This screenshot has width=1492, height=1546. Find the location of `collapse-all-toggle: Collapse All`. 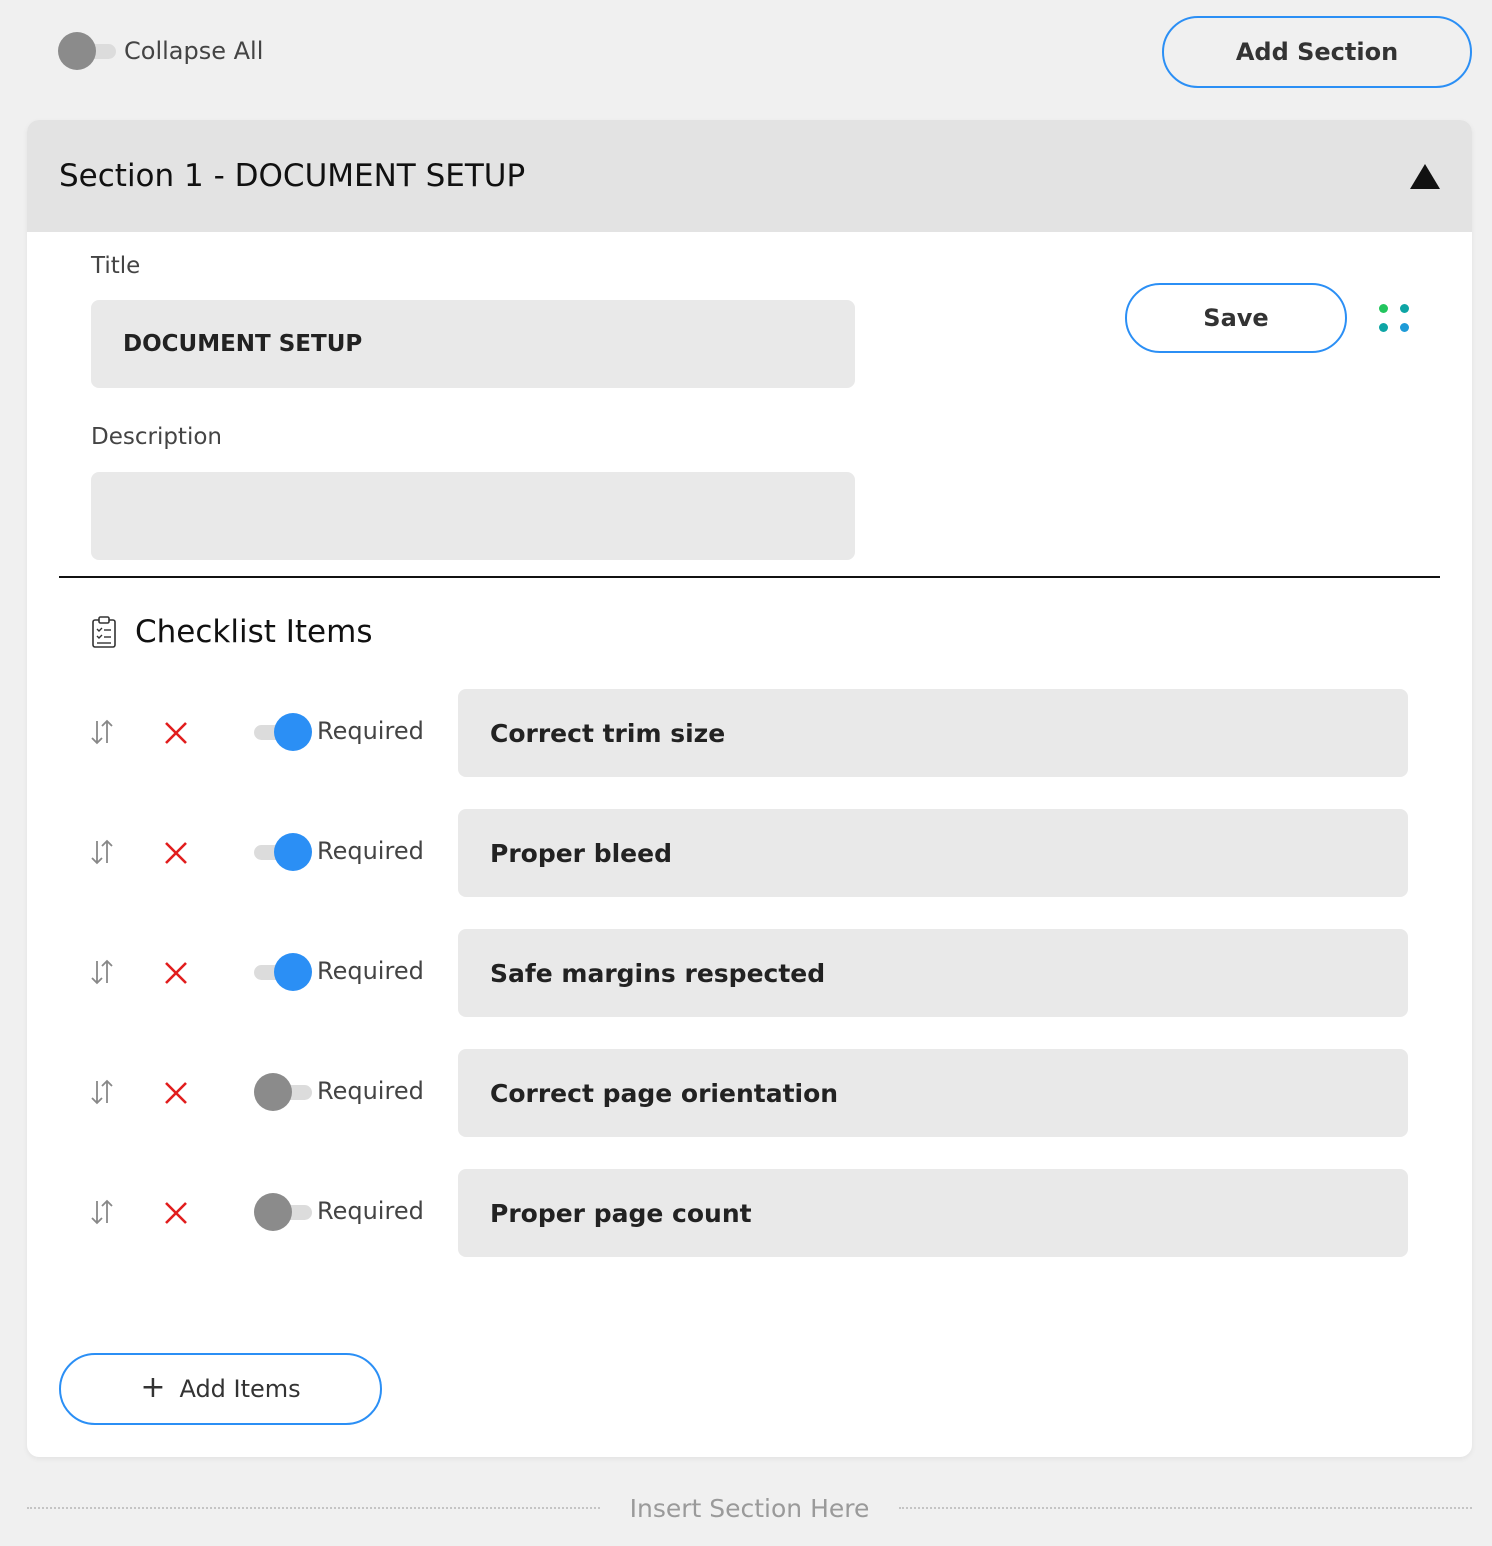

collapse-all-toggle: Collapse All is located at coordinates (160, 51).